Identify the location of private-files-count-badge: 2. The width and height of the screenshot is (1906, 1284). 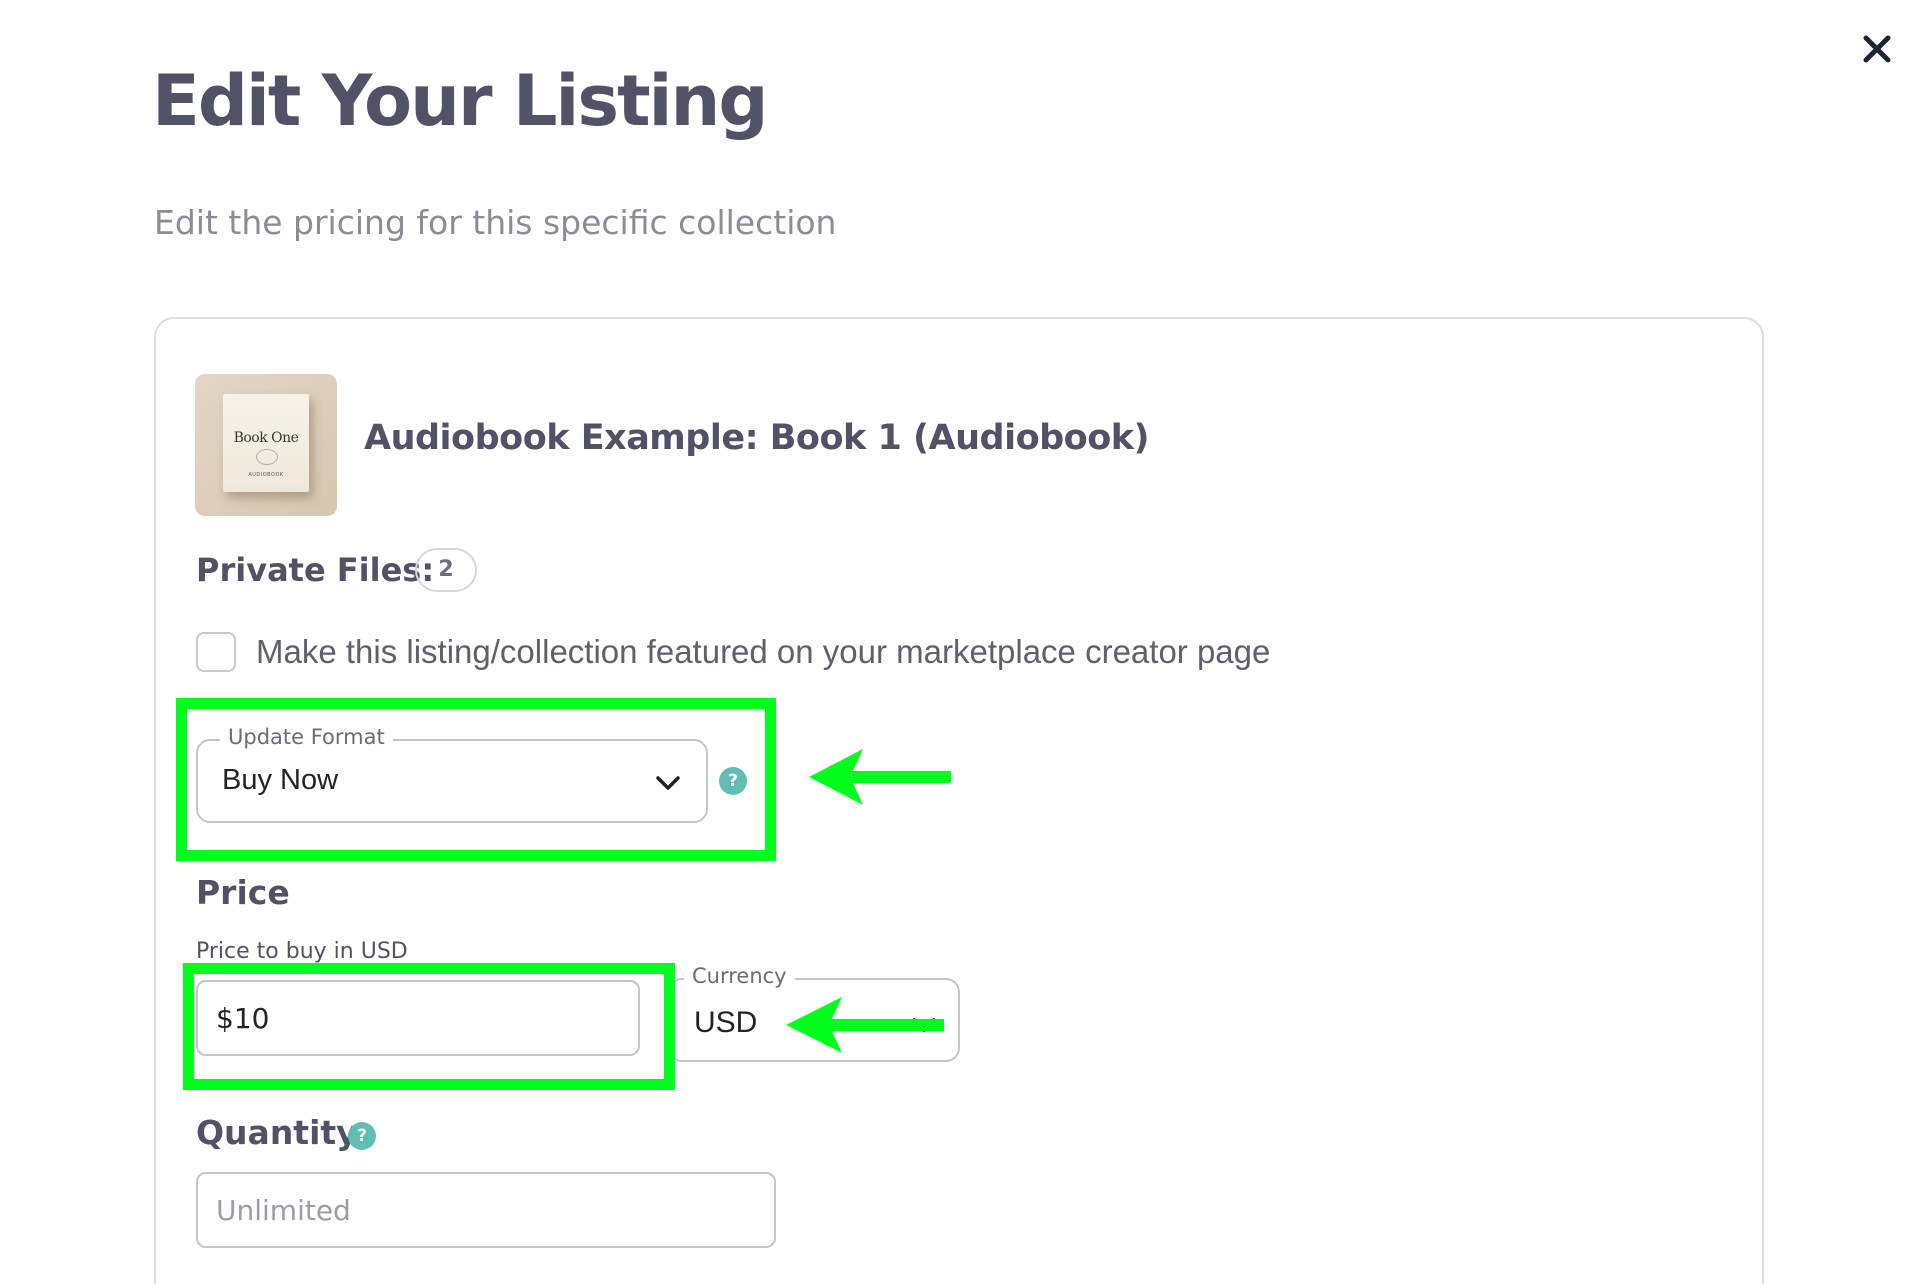
(446, 570).